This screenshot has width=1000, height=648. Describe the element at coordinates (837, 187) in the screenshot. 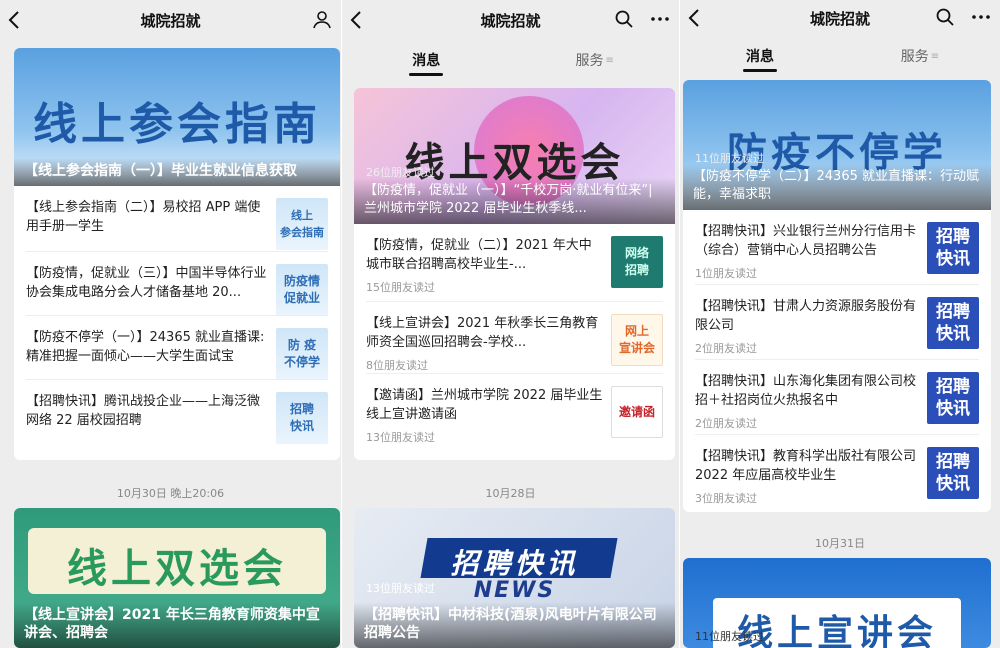

I see `hero-caption: 【防疫不停学（二）】24365 就业直播课：行动赋能，幸福求职` at that location.